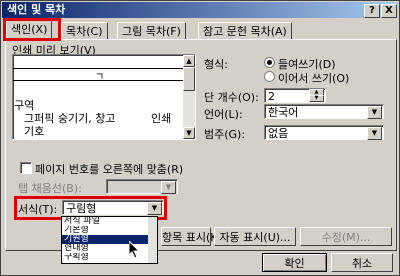  Describe the element at coordinates (245, 31) in the screenshot. I see `tab-authorities: 참고 문헌 목차(A)` at that location.